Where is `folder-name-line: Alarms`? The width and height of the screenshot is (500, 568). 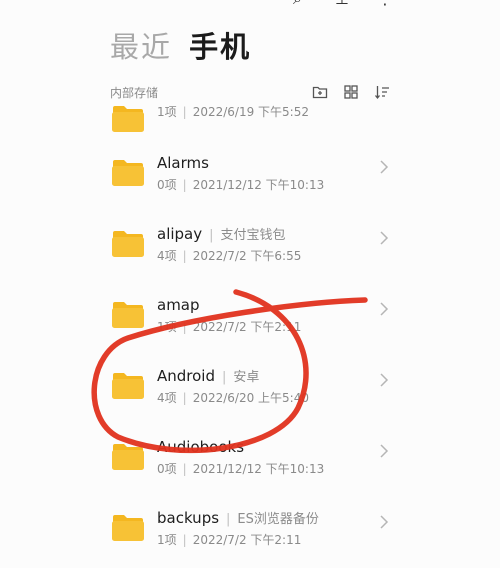 folder-name-line: Alarms is located at coordinates (183, 163).